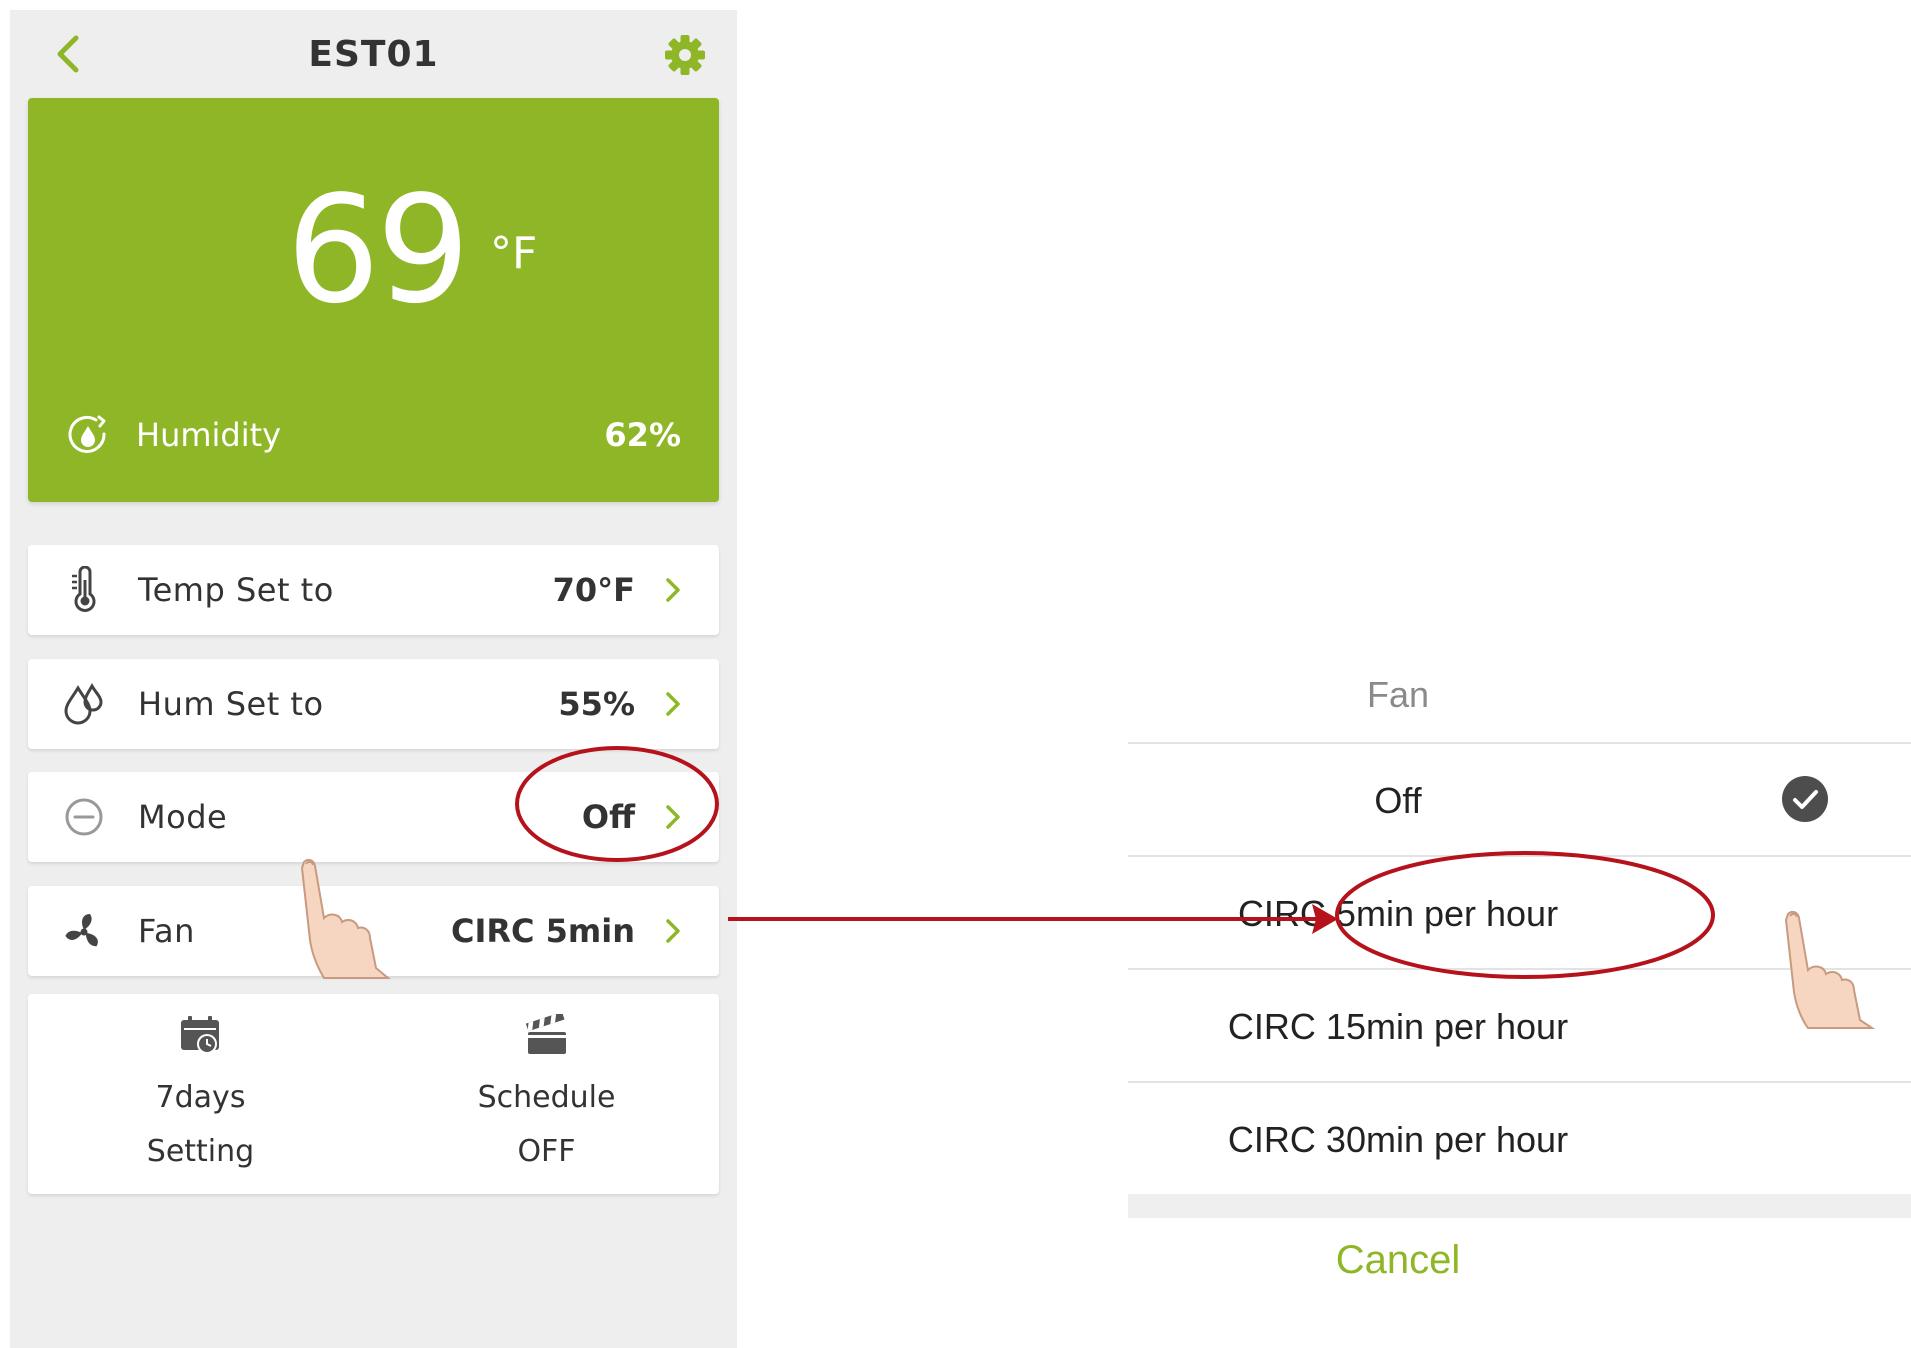 This screenshot has width=1911, height=1348. I want to click on water-drops-icon, so click(83, 703).